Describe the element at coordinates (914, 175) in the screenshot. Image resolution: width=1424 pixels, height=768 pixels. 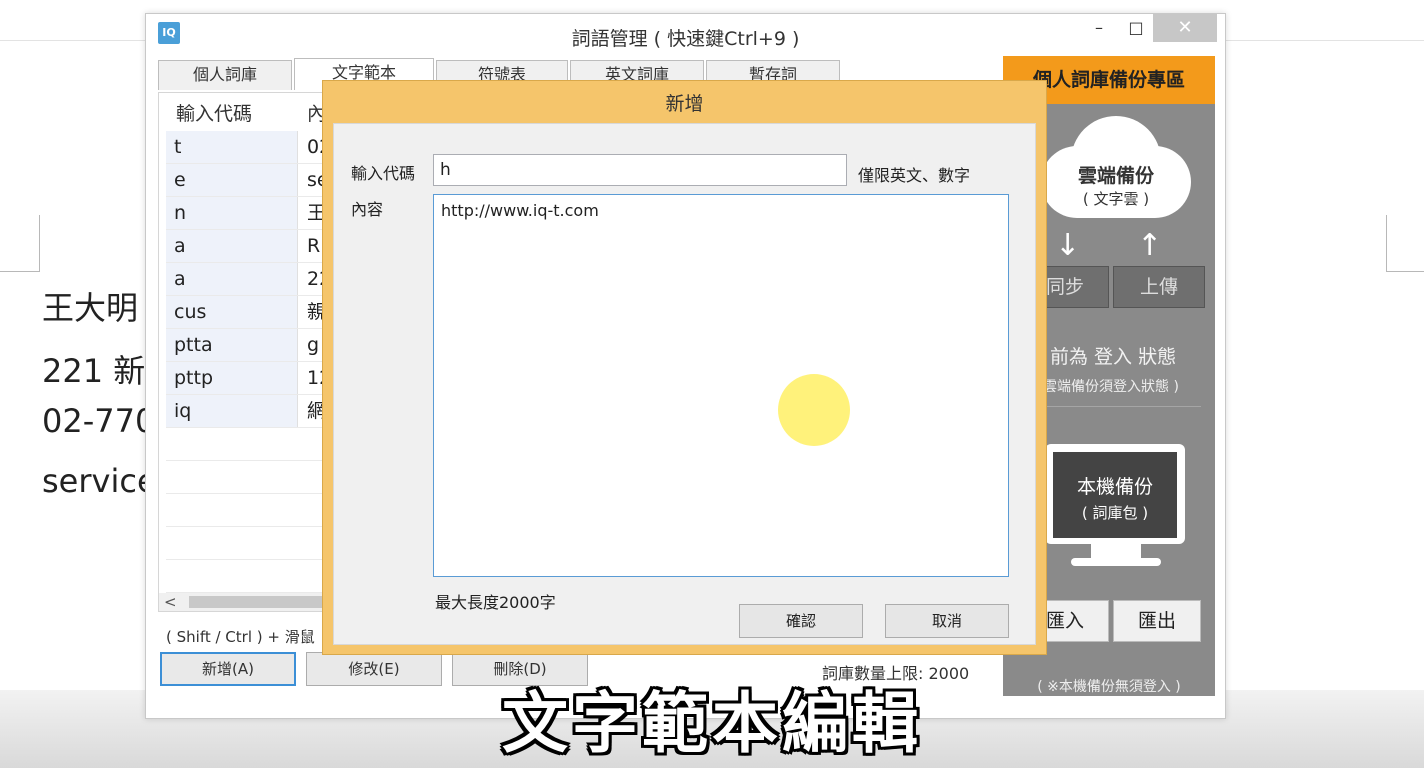
I see `code-hint: 僅限英文、數字` at that location.